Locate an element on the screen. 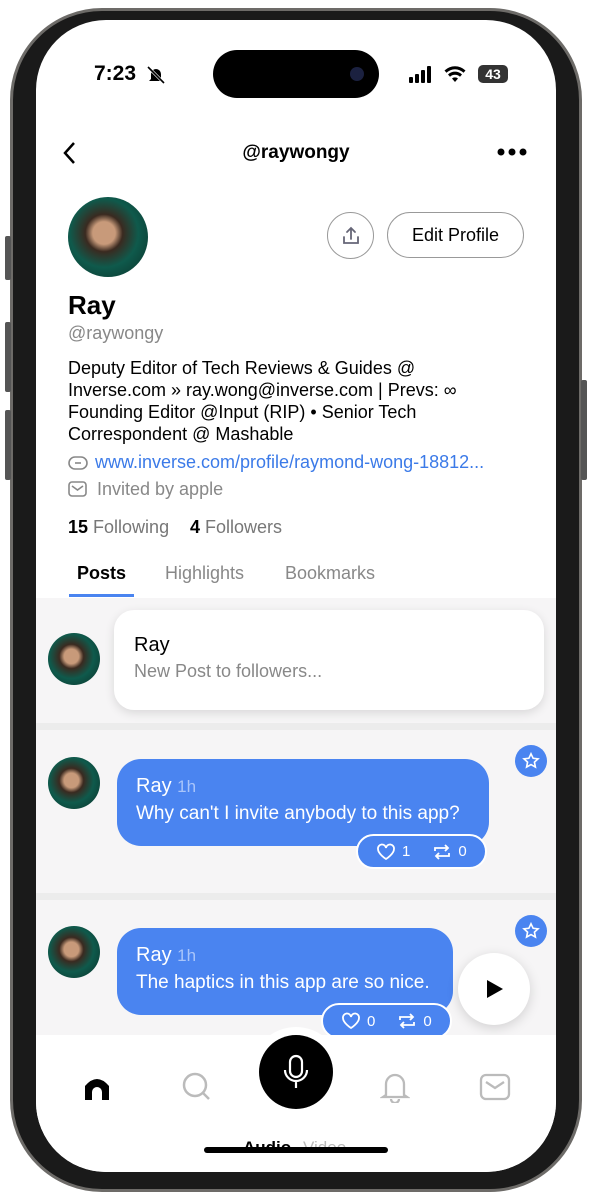 This screenshot has width=592, height=1200. bio-line: Deputy Editor of Tech Reviews & Guides @ is located at coordinates (242, 368).